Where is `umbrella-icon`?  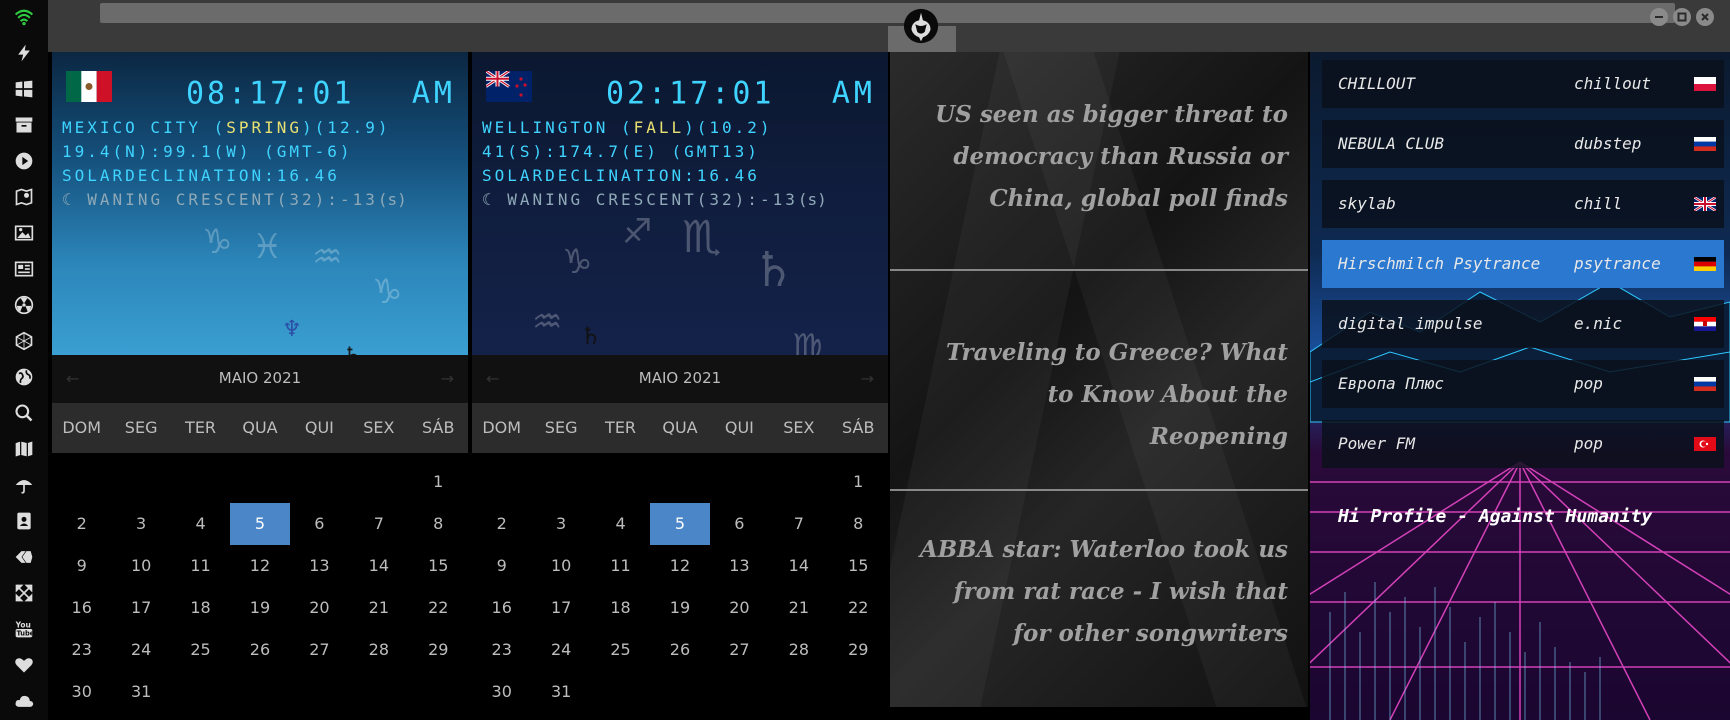 umbrella-icon is located at coordinates (24, 485).